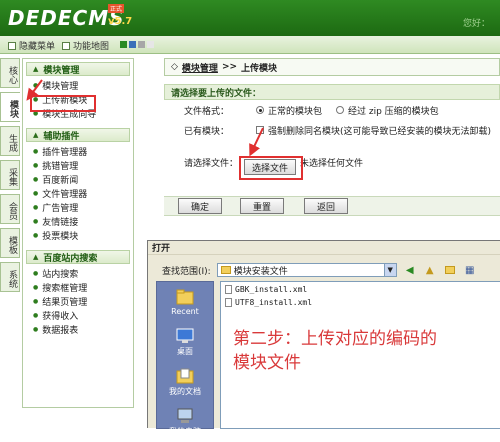 The height and width of the screenshot is (442, 500). Describe the element at coordinates (211, 163) in the screenshot. I see `file-label: 请选择文件：` at that location.